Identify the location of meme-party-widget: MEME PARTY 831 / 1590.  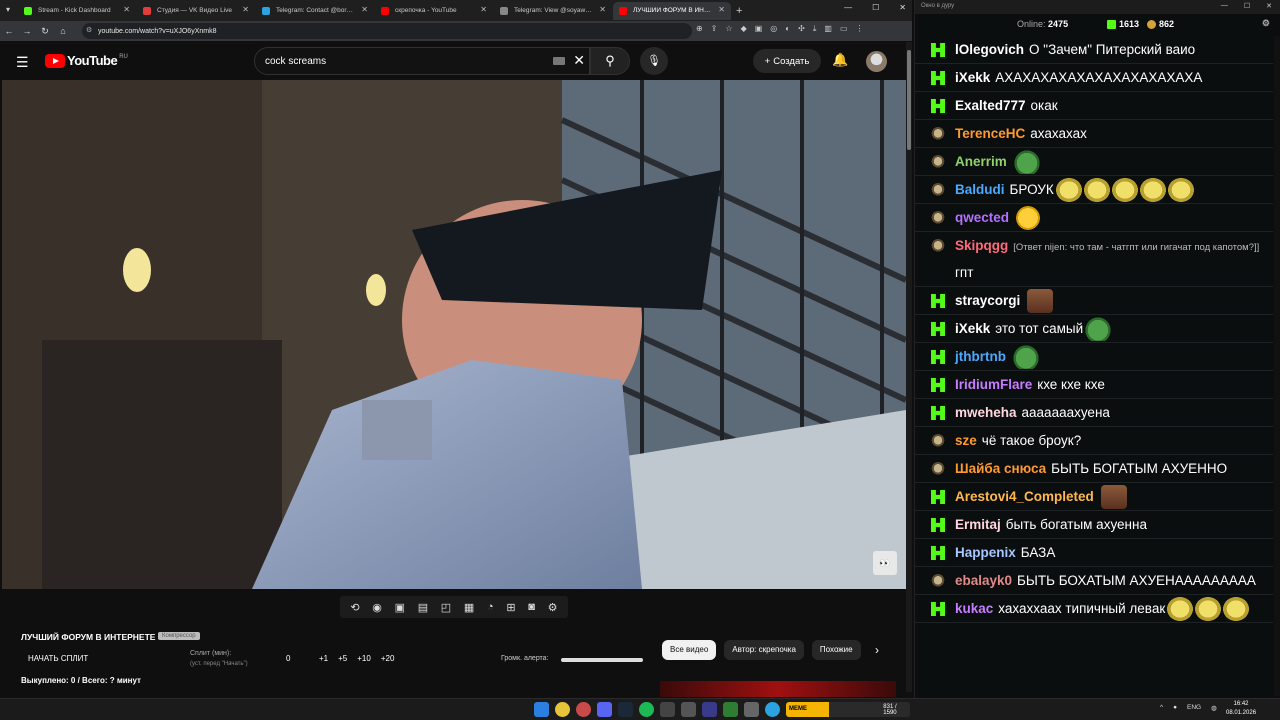
(848, 709).